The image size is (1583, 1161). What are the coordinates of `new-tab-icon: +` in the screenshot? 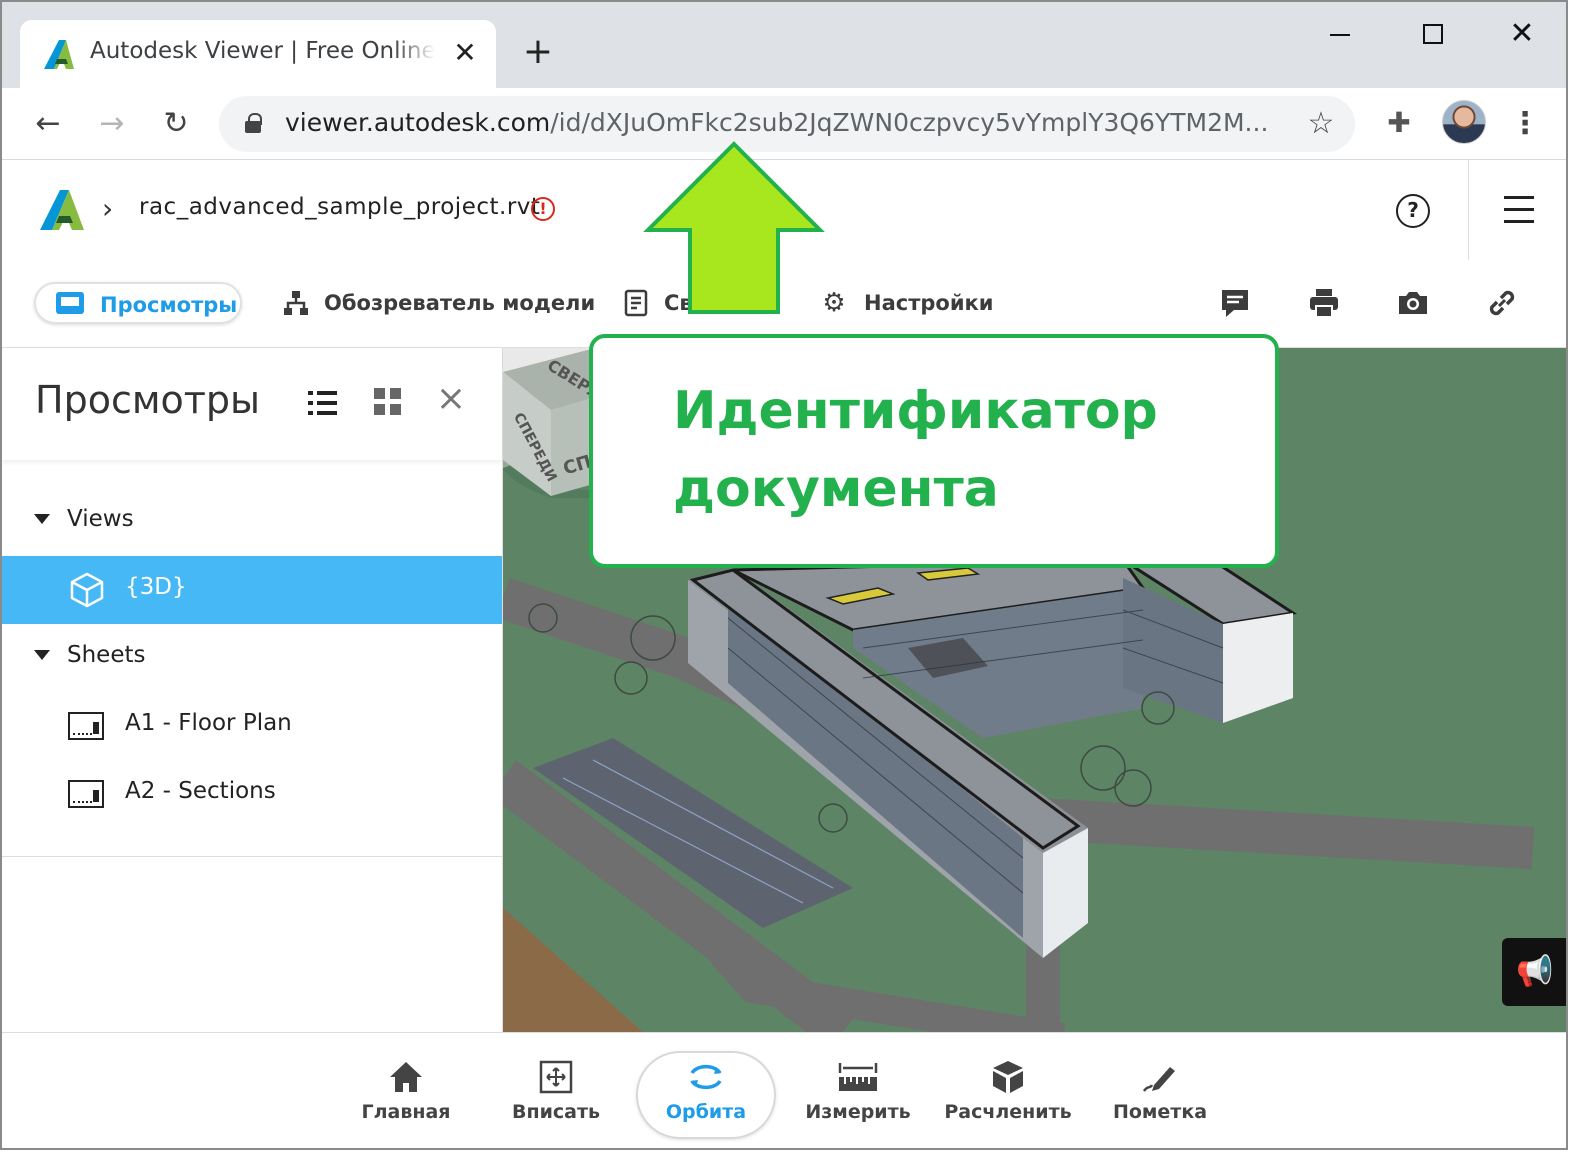 It's located at (538, 52).